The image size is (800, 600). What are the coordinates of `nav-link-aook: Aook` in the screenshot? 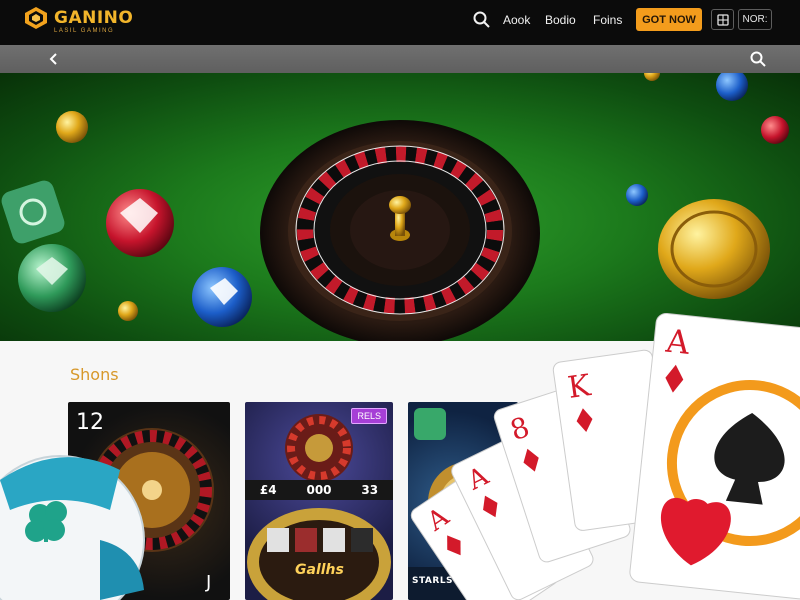 It's located at (516, 20).